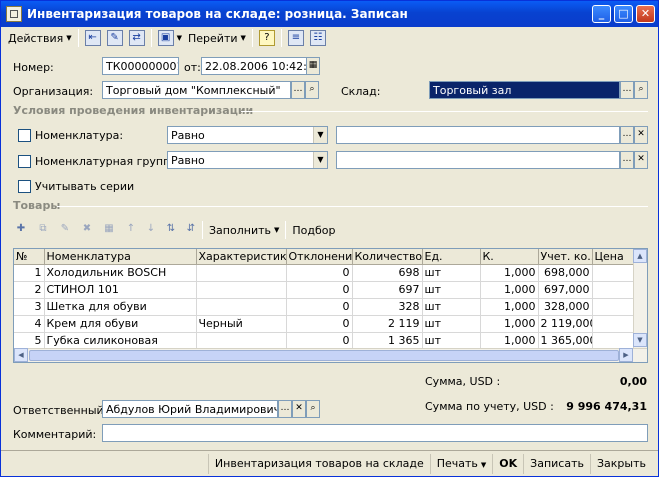 The width and height of the screenshot is (659, 477). What do you see at coordinates (318, 463) in the screenshot?
I see `print-form-button: Инвентаризация товаров на складе` at bounding box center [318, 463].